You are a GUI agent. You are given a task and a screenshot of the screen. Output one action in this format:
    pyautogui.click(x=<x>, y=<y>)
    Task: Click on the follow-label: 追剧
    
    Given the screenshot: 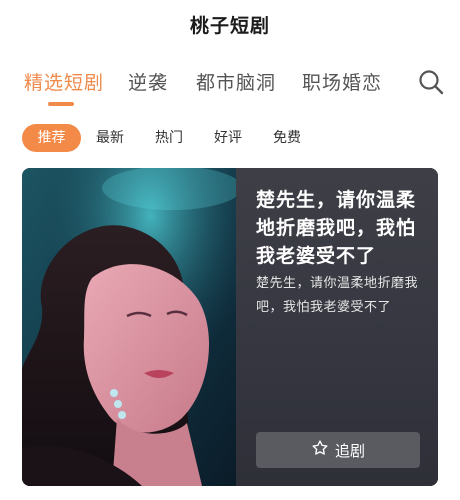 What is the action you would take?
    pyautogui.click(x=349, y=450)
    